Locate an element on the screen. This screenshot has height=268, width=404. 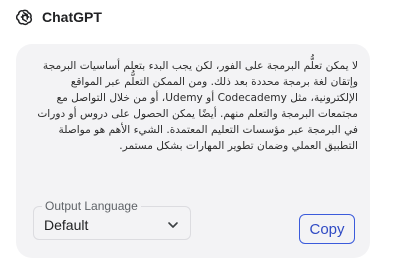
output-language-value: Default is located at coordinates (66, 225).